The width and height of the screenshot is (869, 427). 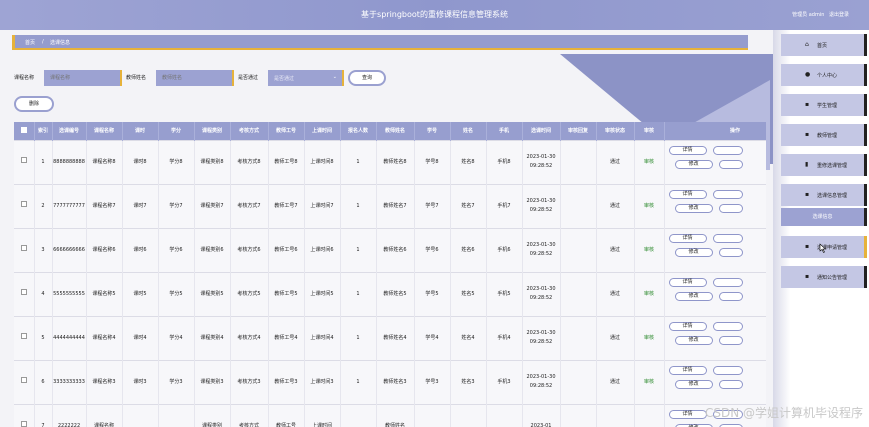 What do you see at coordinates (334, 77) in the screenshot?
I see `chevron-down-icon: ⌄` at bounding box center [334, 77].